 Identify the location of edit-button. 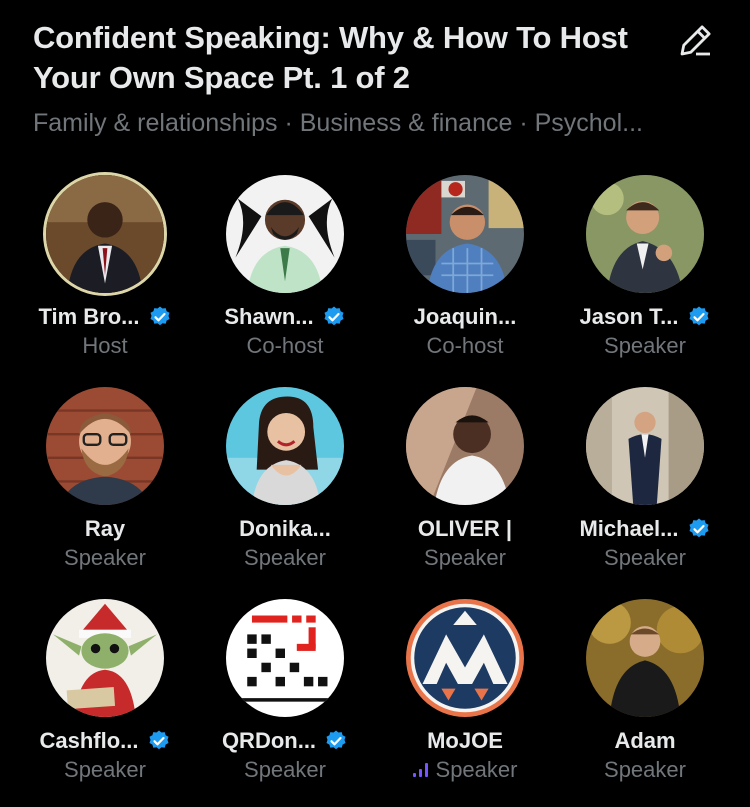
(696, 40).